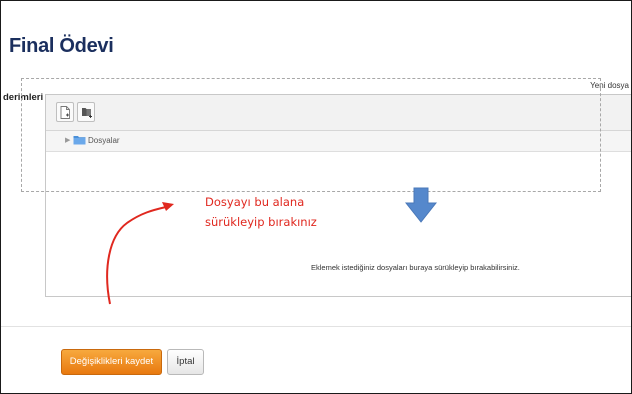 This screenshot has height=394, width=632. I want to click on annotation-line-2: sürükleyip bırakınız, so click(261, 222).